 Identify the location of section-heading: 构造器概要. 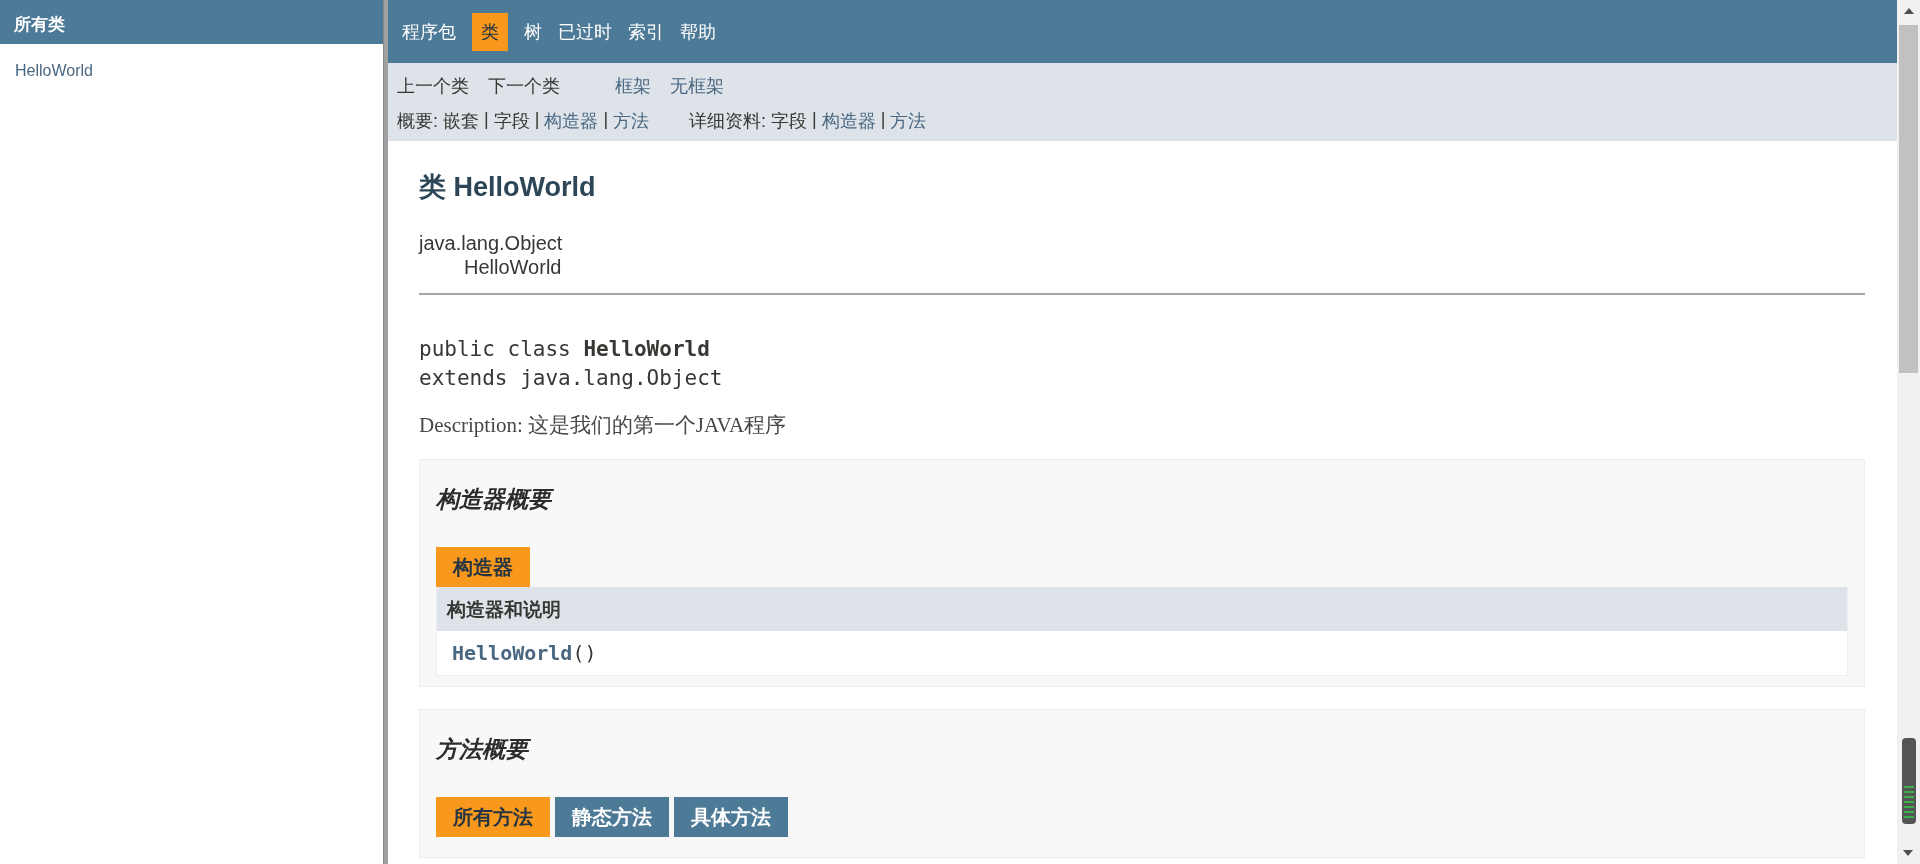
(1142, 497).